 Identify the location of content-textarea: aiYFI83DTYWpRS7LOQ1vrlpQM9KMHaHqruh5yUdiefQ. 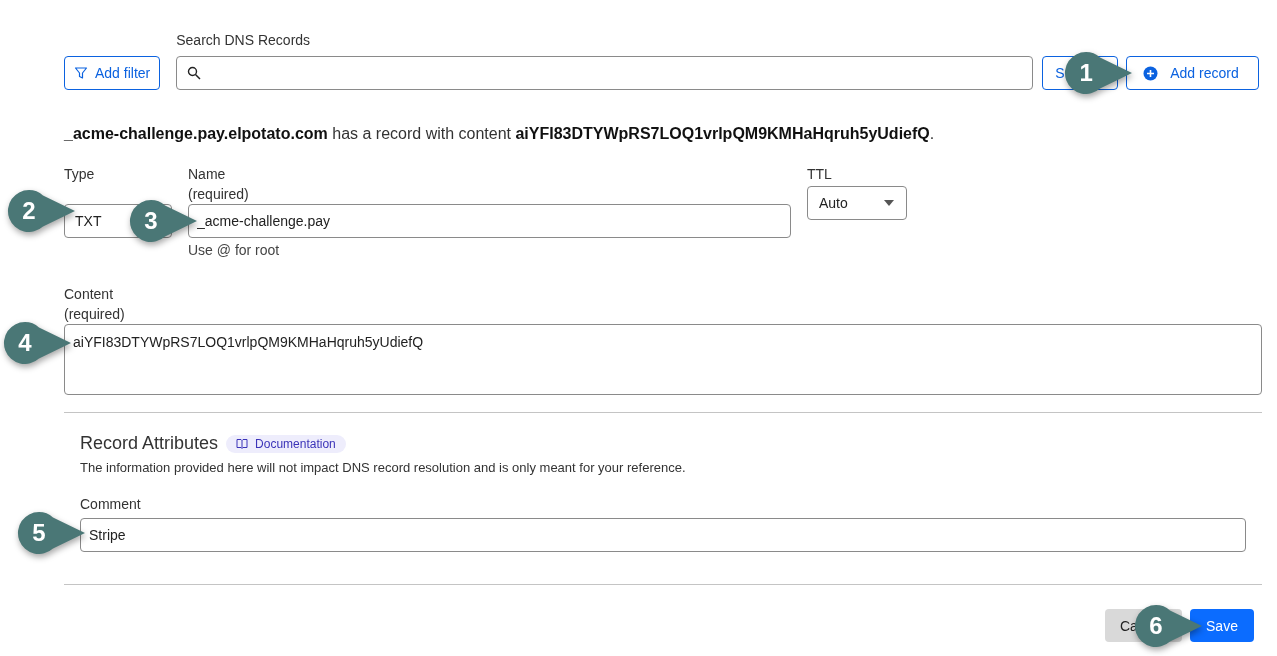
(663, 359).